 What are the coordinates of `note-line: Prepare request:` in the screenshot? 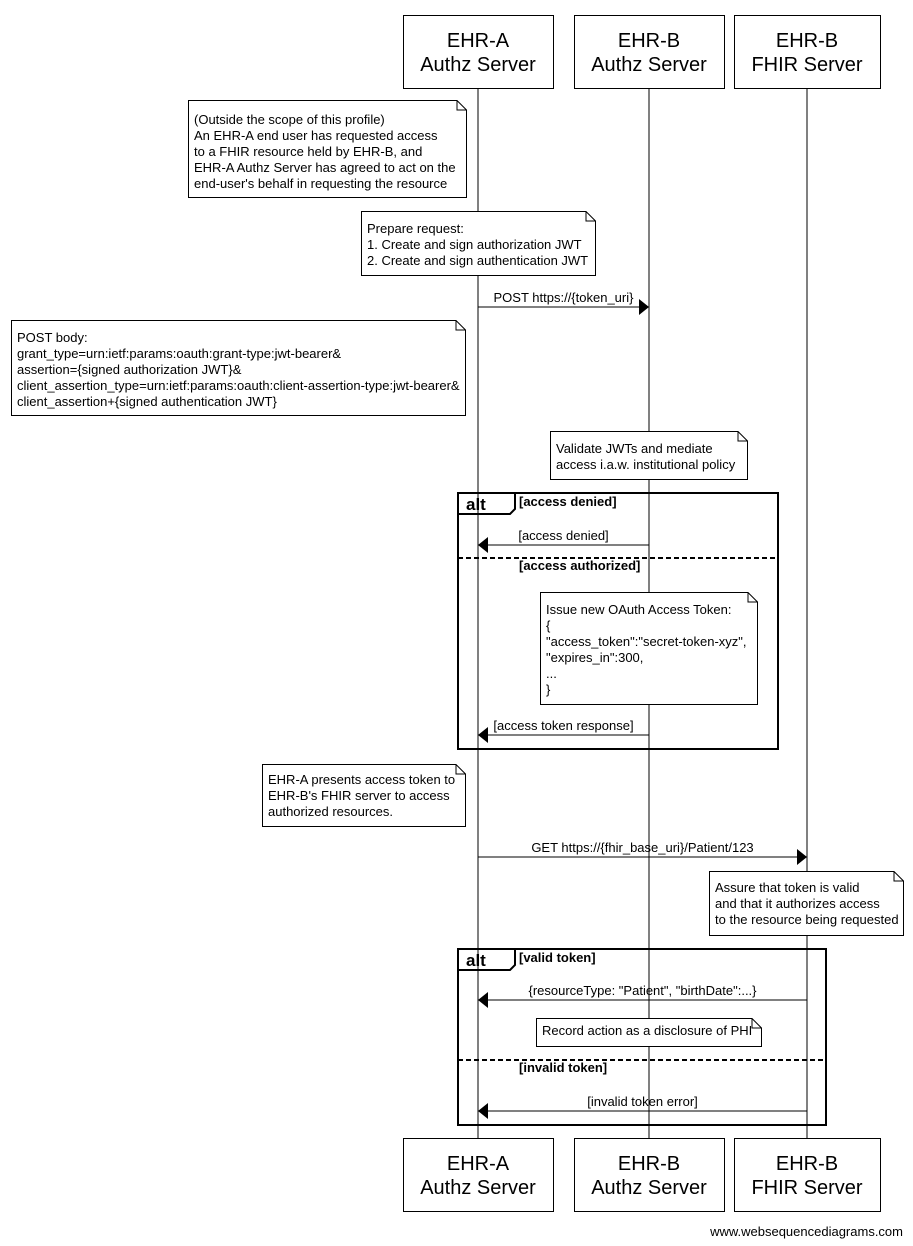 It's located at (415, 228).